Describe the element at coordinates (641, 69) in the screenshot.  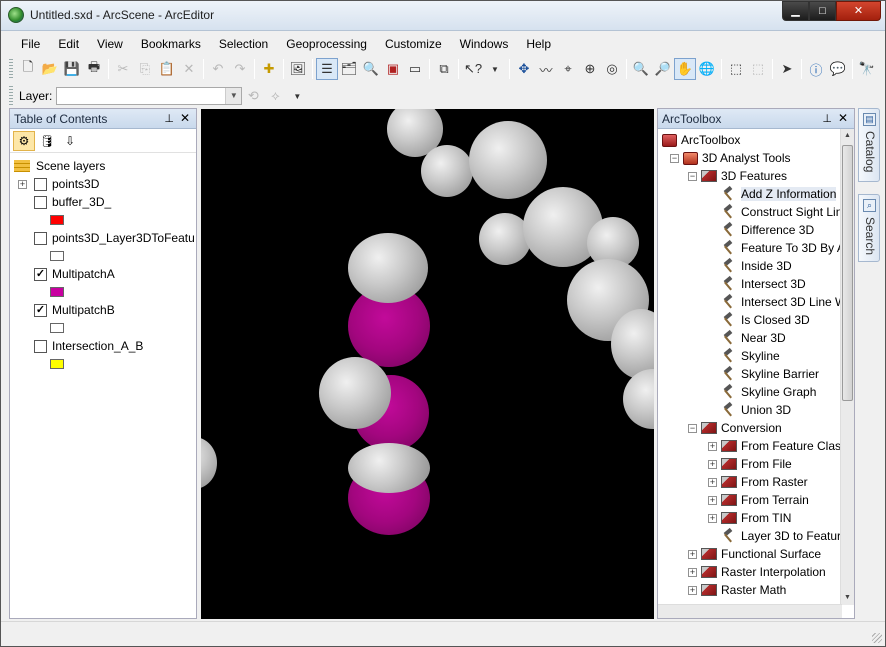
I see `zoom-in-icon: 🔍` at that location.